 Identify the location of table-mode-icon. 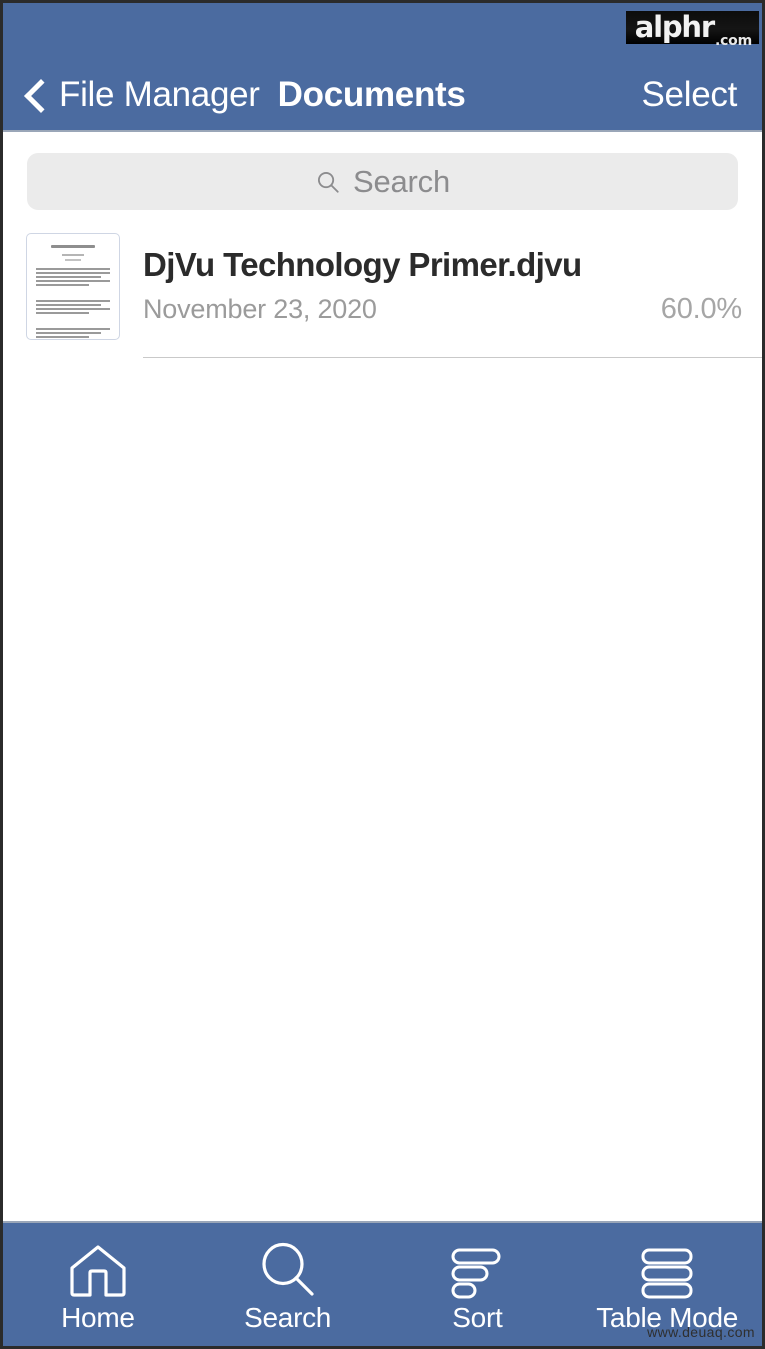
(667, 1273).